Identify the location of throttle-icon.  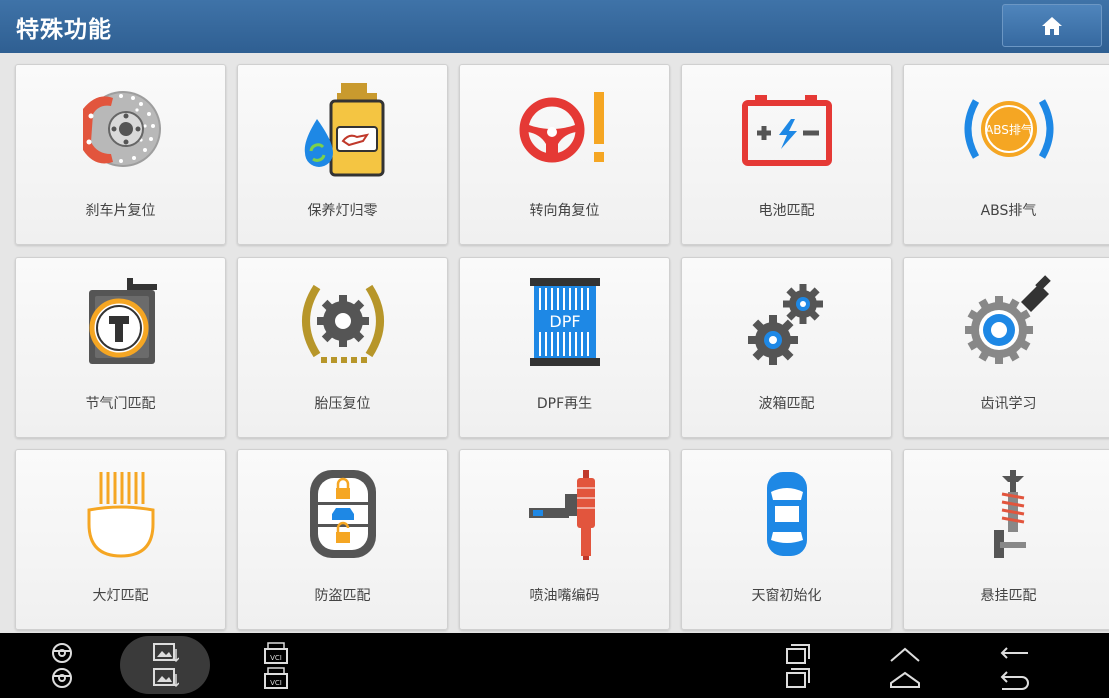
(122, 321).